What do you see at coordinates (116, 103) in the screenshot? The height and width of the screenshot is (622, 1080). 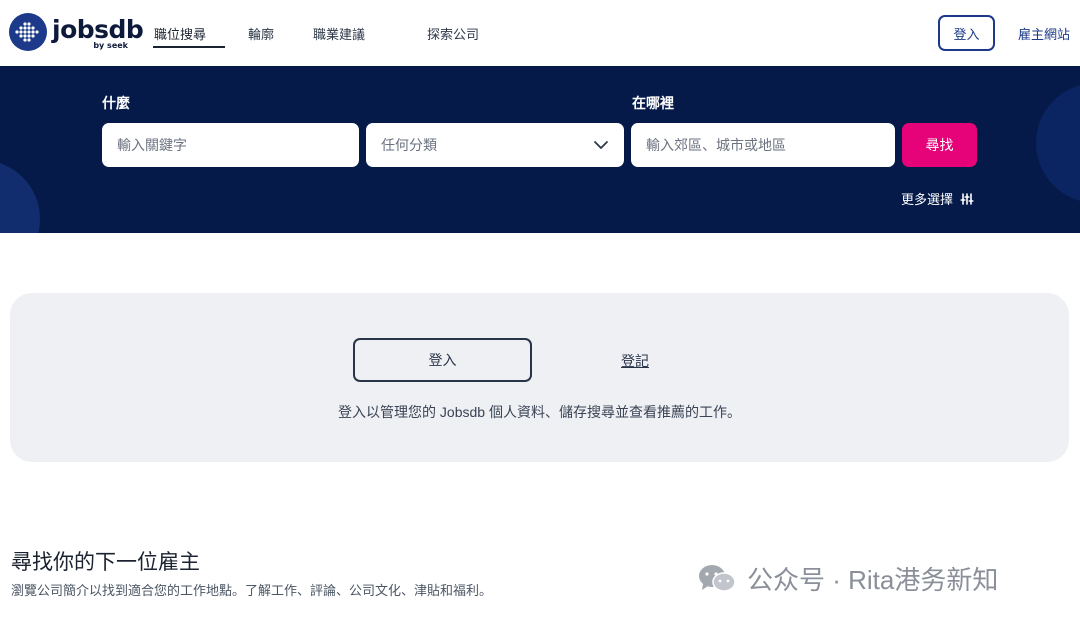 I see `what-label: 什麼` at bounding box center [116, 103].